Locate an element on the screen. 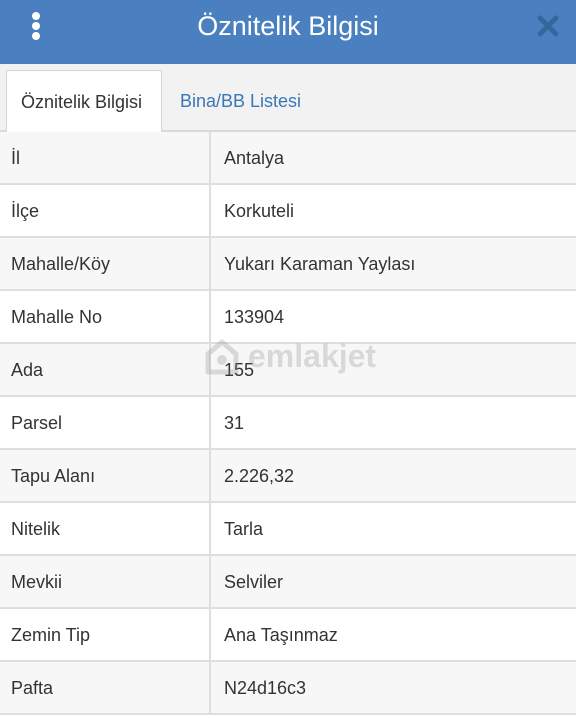 Image resolution: width=576 pixels, height=718 pixels. row-label: Mahalle/Köy is located at coordinates (61, 264).